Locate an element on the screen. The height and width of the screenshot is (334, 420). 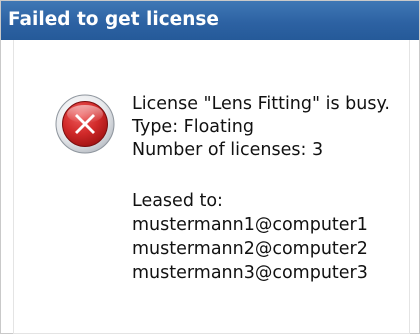
error-icon is located at coordinates (85, 124).